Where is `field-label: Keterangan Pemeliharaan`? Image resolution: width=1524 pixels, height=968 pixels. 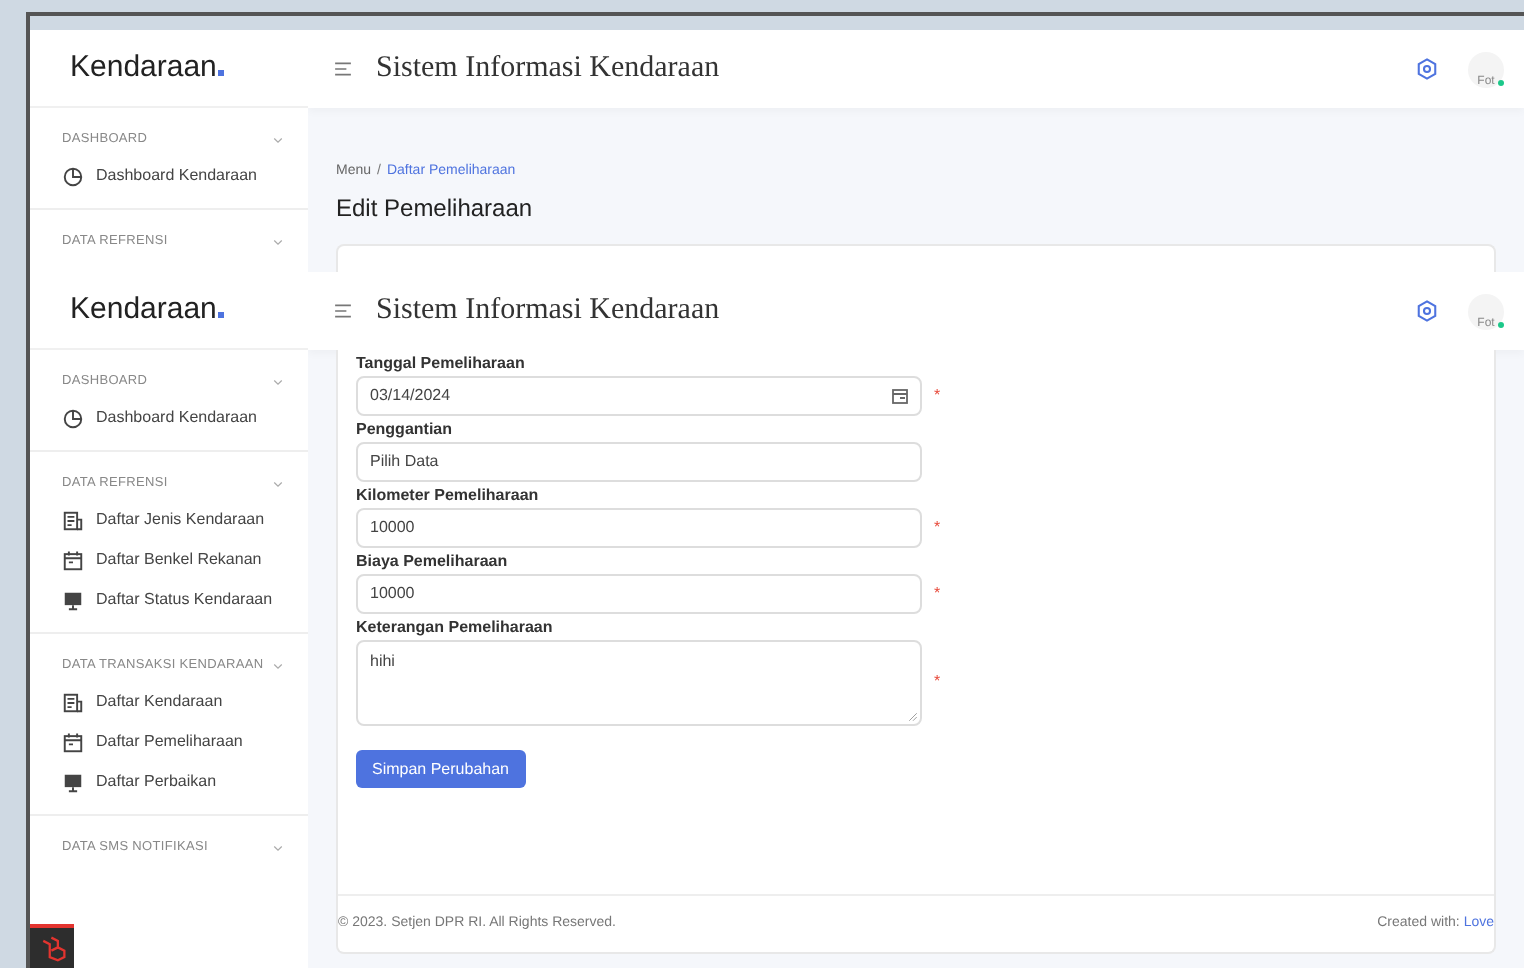 field-label: Keterangan Pemeliharaan is located at coordinates (455, 627).